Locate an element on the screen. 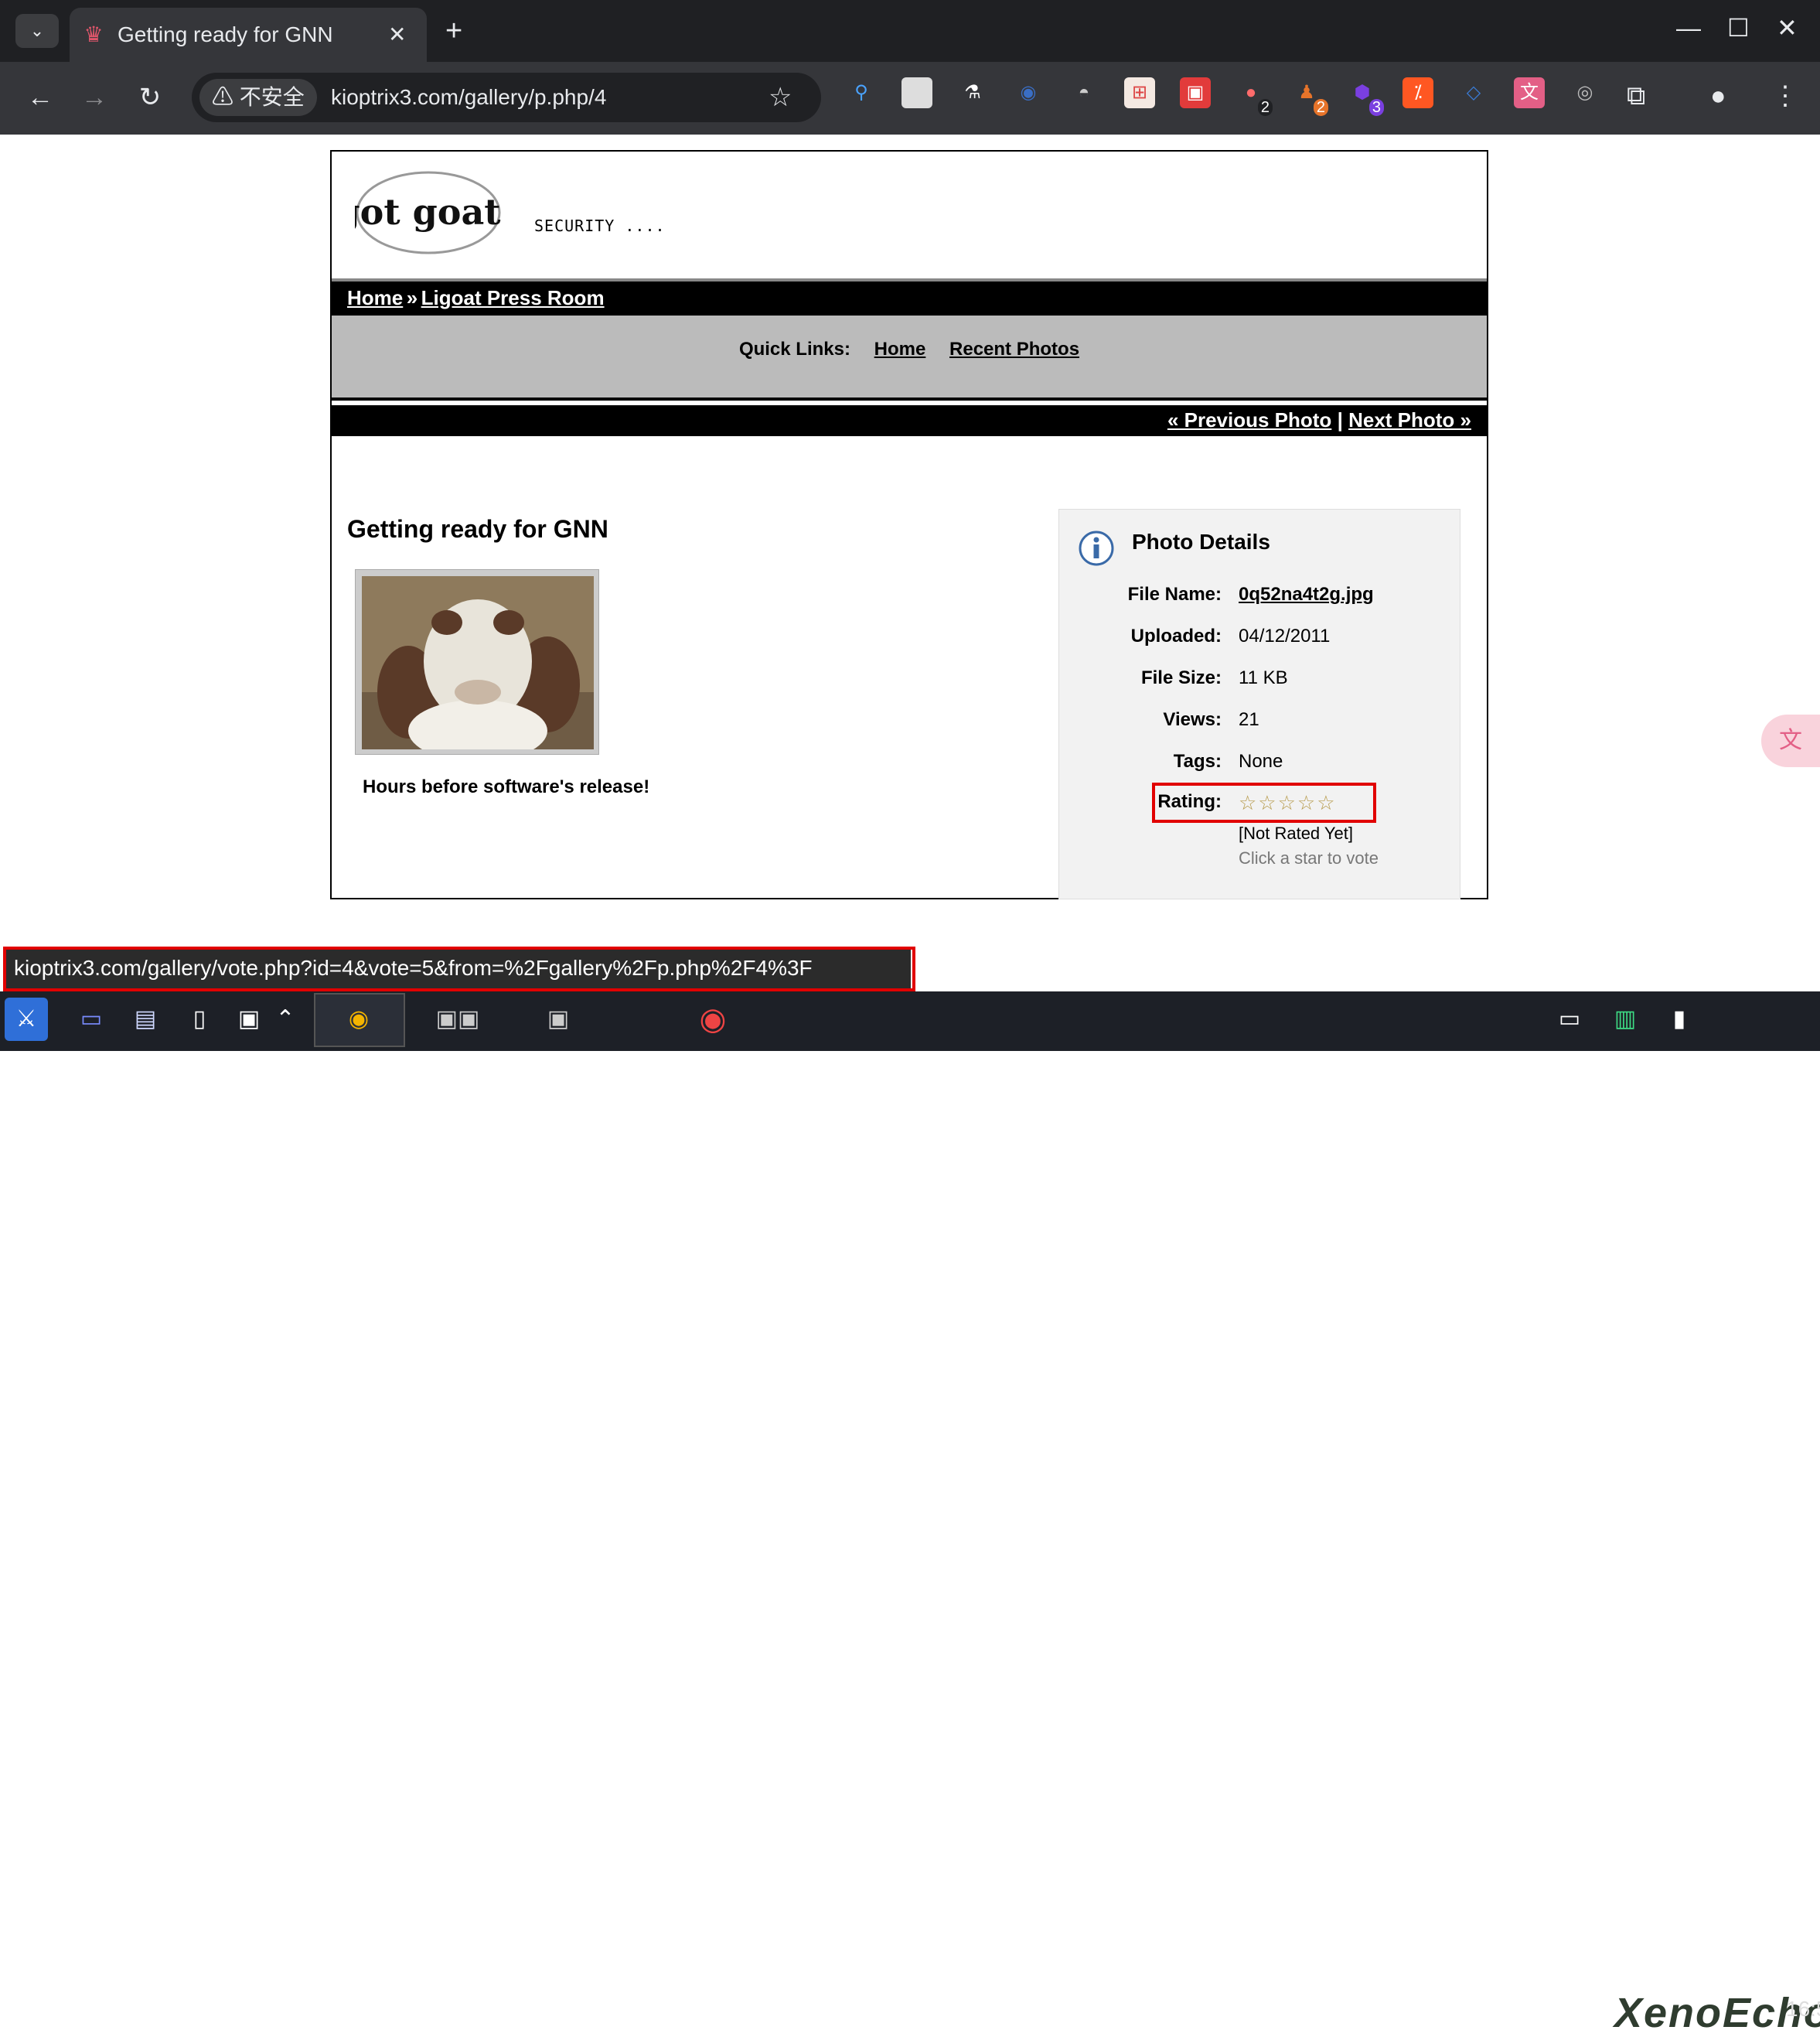 The image size is (1820, 2037). file-manager-icon: ▤ is located at coordinates (145, 1019).